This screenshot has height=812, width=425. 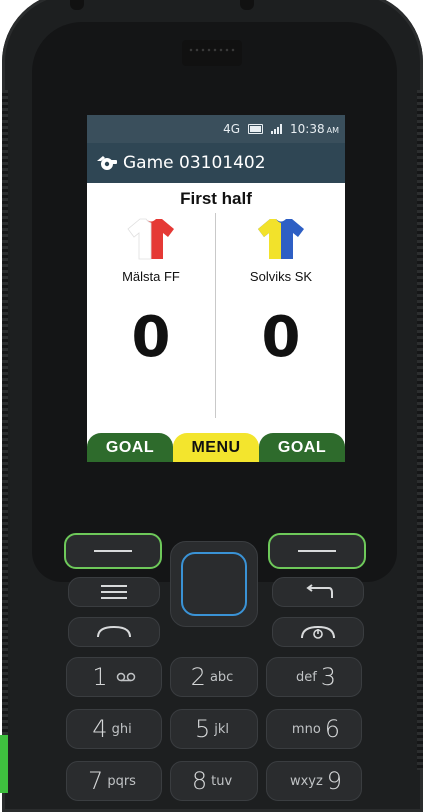 What do you see at coordinates (332, 130) in the screenshot?
I see `clock-ampm: AM` at bounding box center [332, 130].